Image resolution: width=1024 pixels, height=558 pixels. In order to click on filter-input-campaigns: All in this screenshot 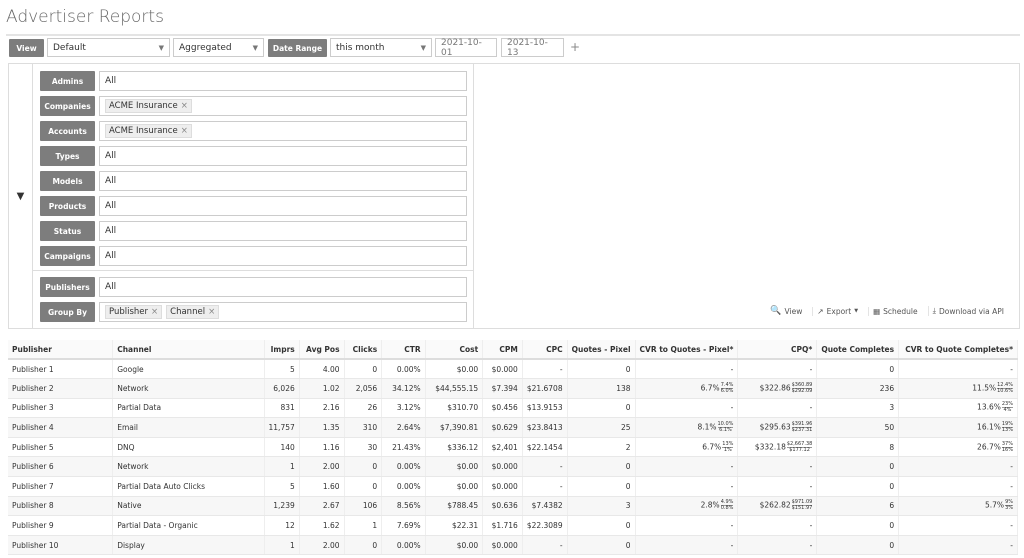, I will do `click(283, 256)`.